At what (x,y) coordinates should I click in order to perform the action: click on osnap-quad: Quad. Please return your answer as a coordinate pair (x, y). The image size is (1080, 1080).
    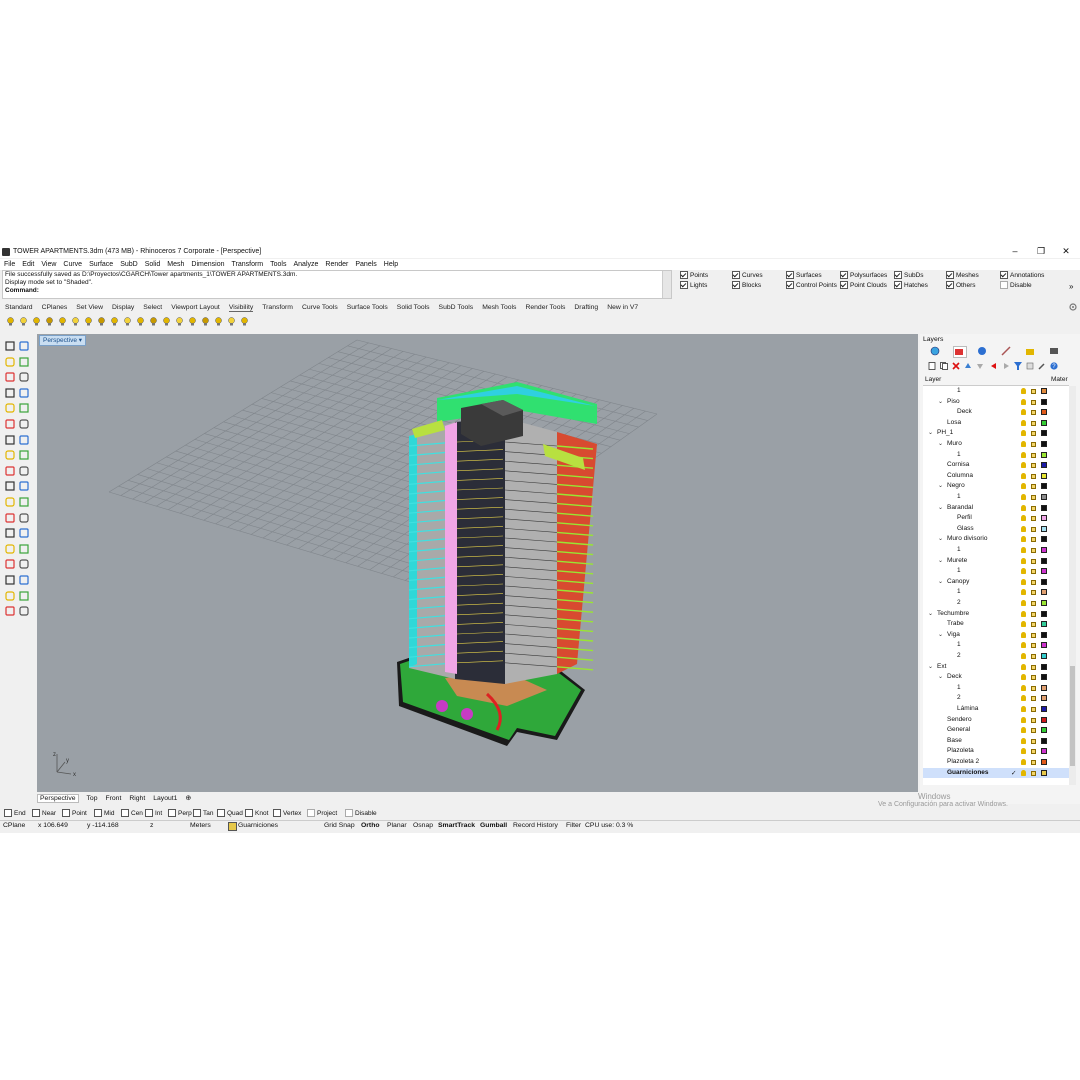
    Looking at the image, I should click on (230, 813).